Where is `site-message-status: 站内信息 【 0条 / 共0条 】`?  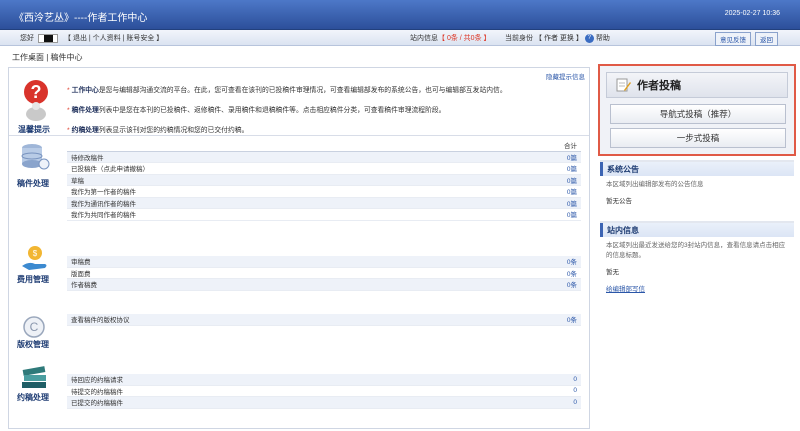
site-message-status: 站内信息 【 0条 / 共0条 】 is located at coordinates (450, 38).